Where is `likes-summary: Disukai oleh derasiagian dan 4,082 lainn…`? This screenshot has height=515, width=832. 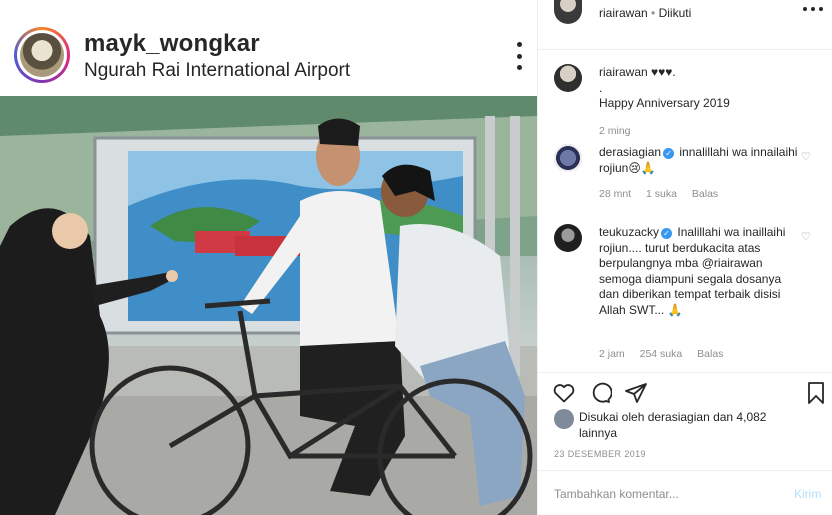 likes-summary: Disukai oleh derasiagian dan 4,082 lainn… is located at coordinates (685, 424).